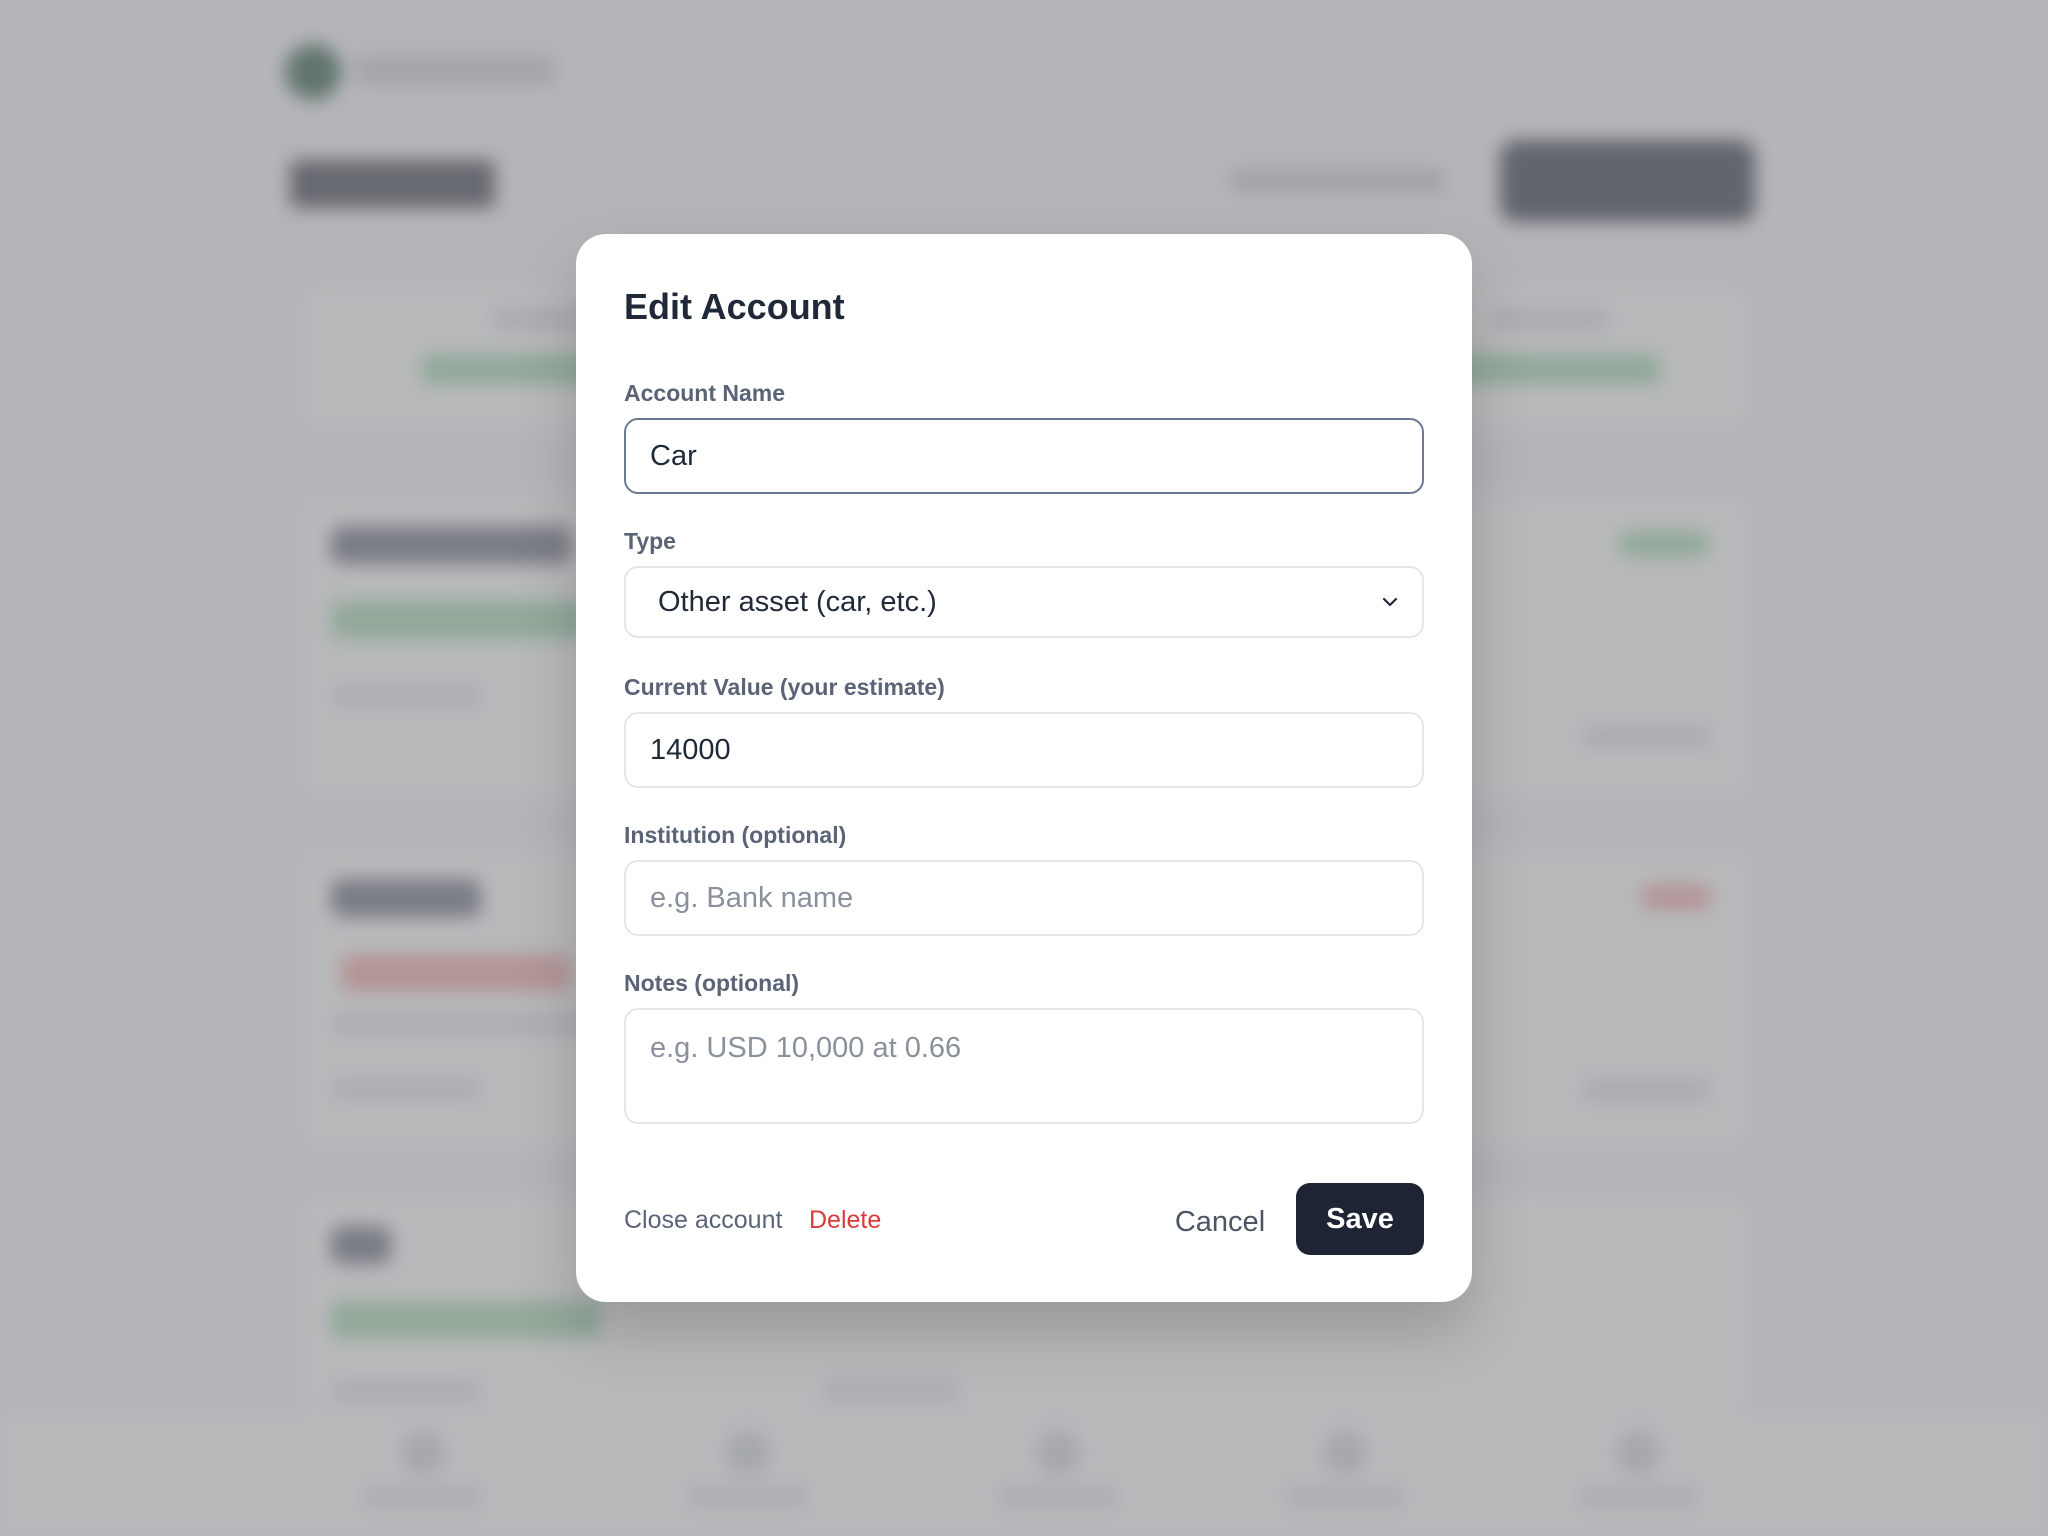  What do you see at coordinates (690, 749) in the screenshot?
I see `current-value-value: 14000` at bounding box center [690, 749].